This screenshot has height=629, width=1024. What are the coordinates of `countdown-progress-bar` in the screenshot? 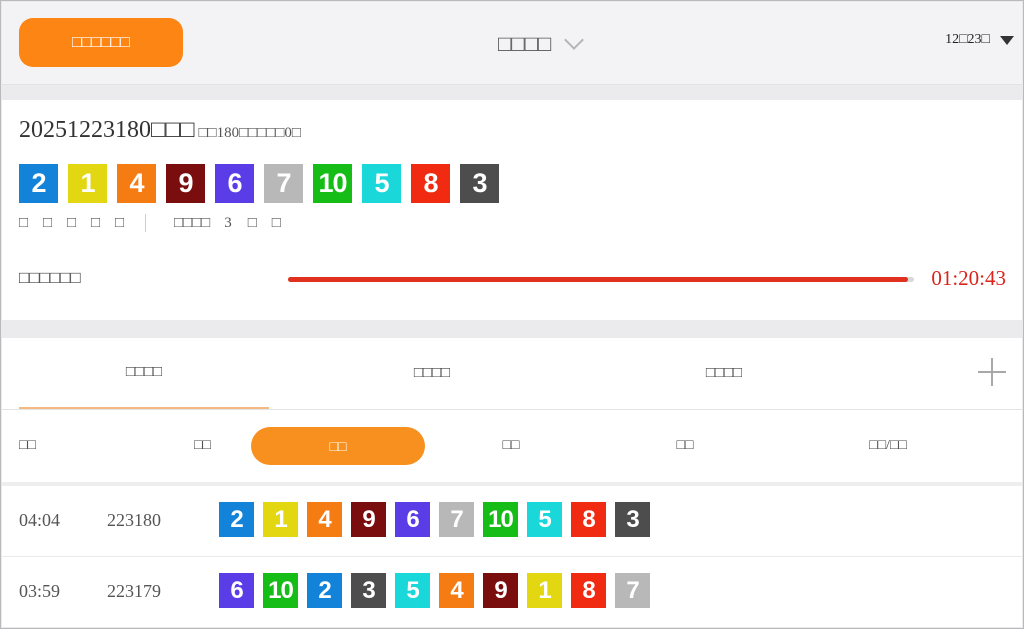 It's located at (601, 279).